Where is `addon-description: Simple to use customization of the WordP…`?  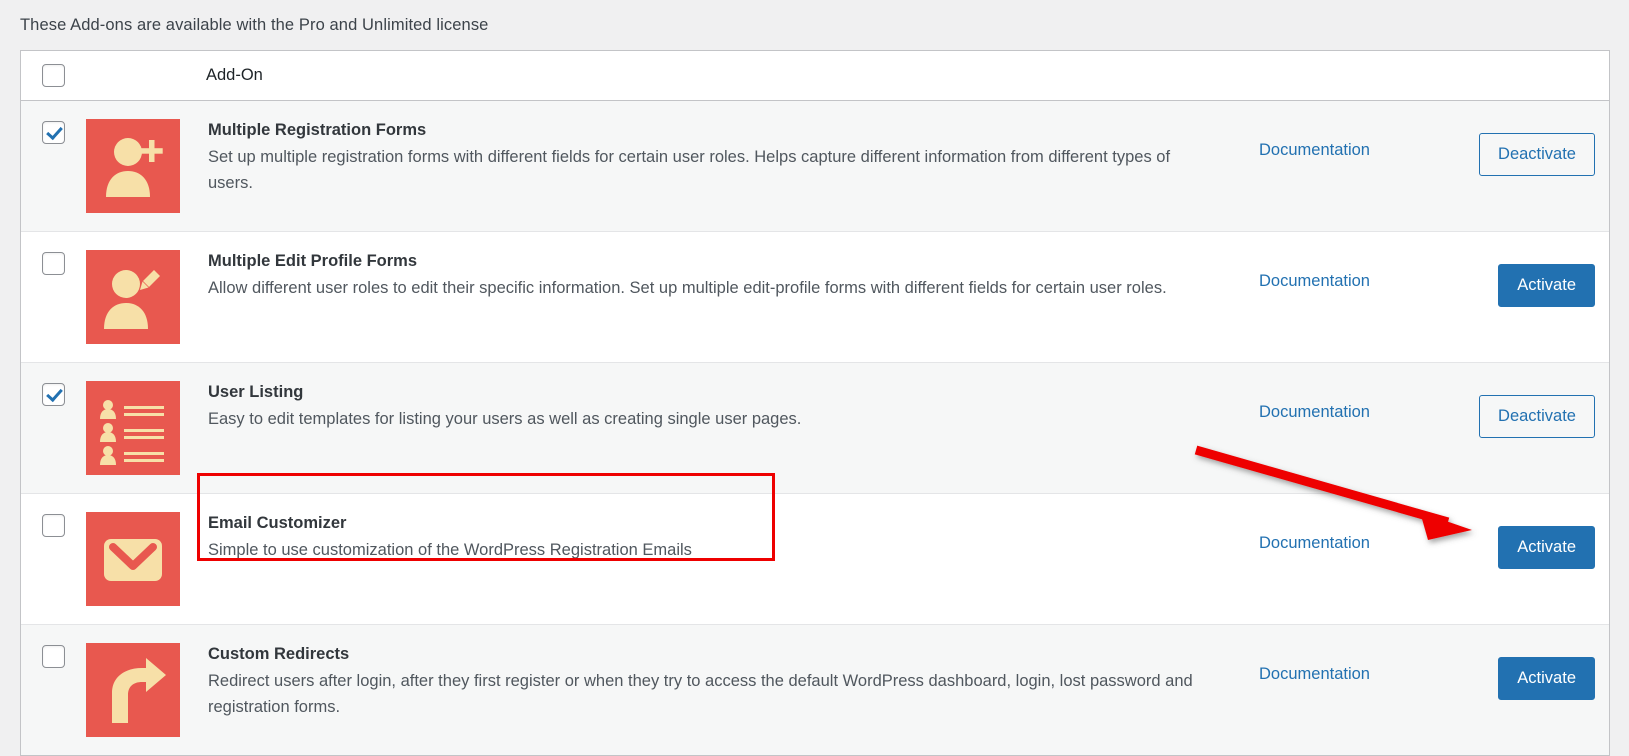
addon-description: Simple to use customization of the WordP… is located at coordinates (450, 550).